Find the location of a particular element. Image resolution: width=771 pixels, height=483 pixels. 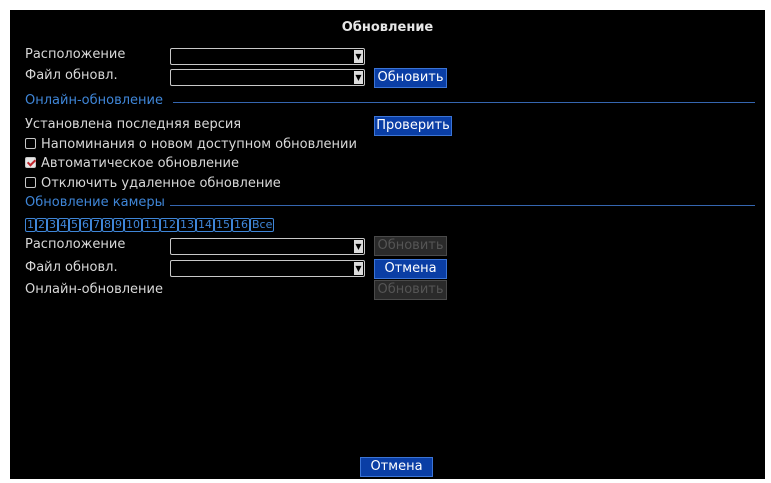

channel-button-10: 10 is located at coordinates (133, 225).